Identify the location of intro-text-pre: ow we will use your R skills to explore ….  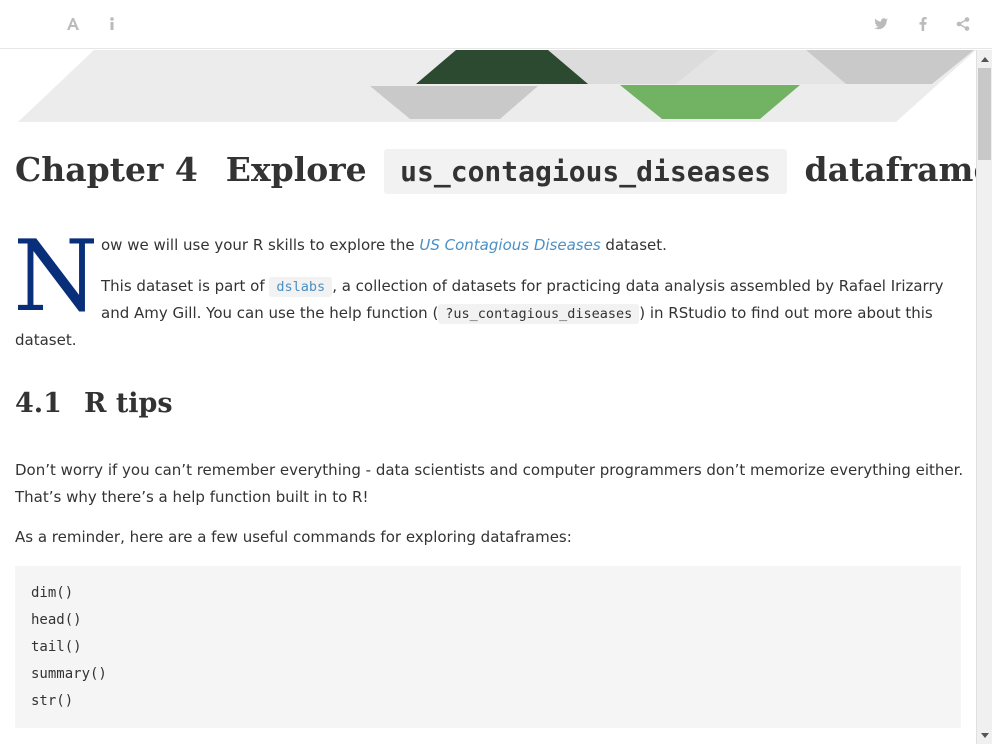
(260, 245).